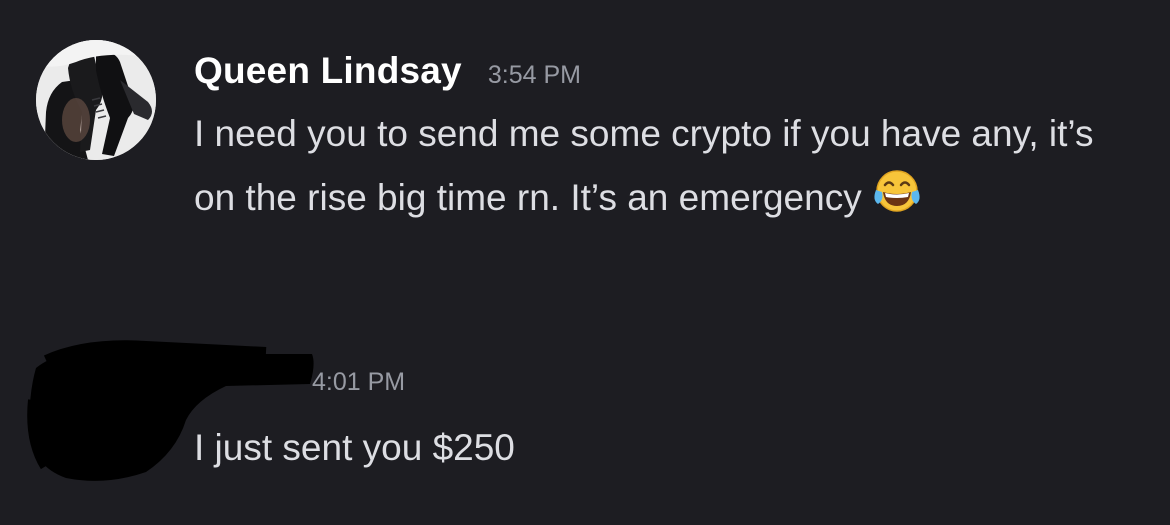 The width and height of the screenshot is (1170, 525). Describe the element at coordinates (669, 448) in the screenshot. I see `message-text: I just sent you $250` at that location.